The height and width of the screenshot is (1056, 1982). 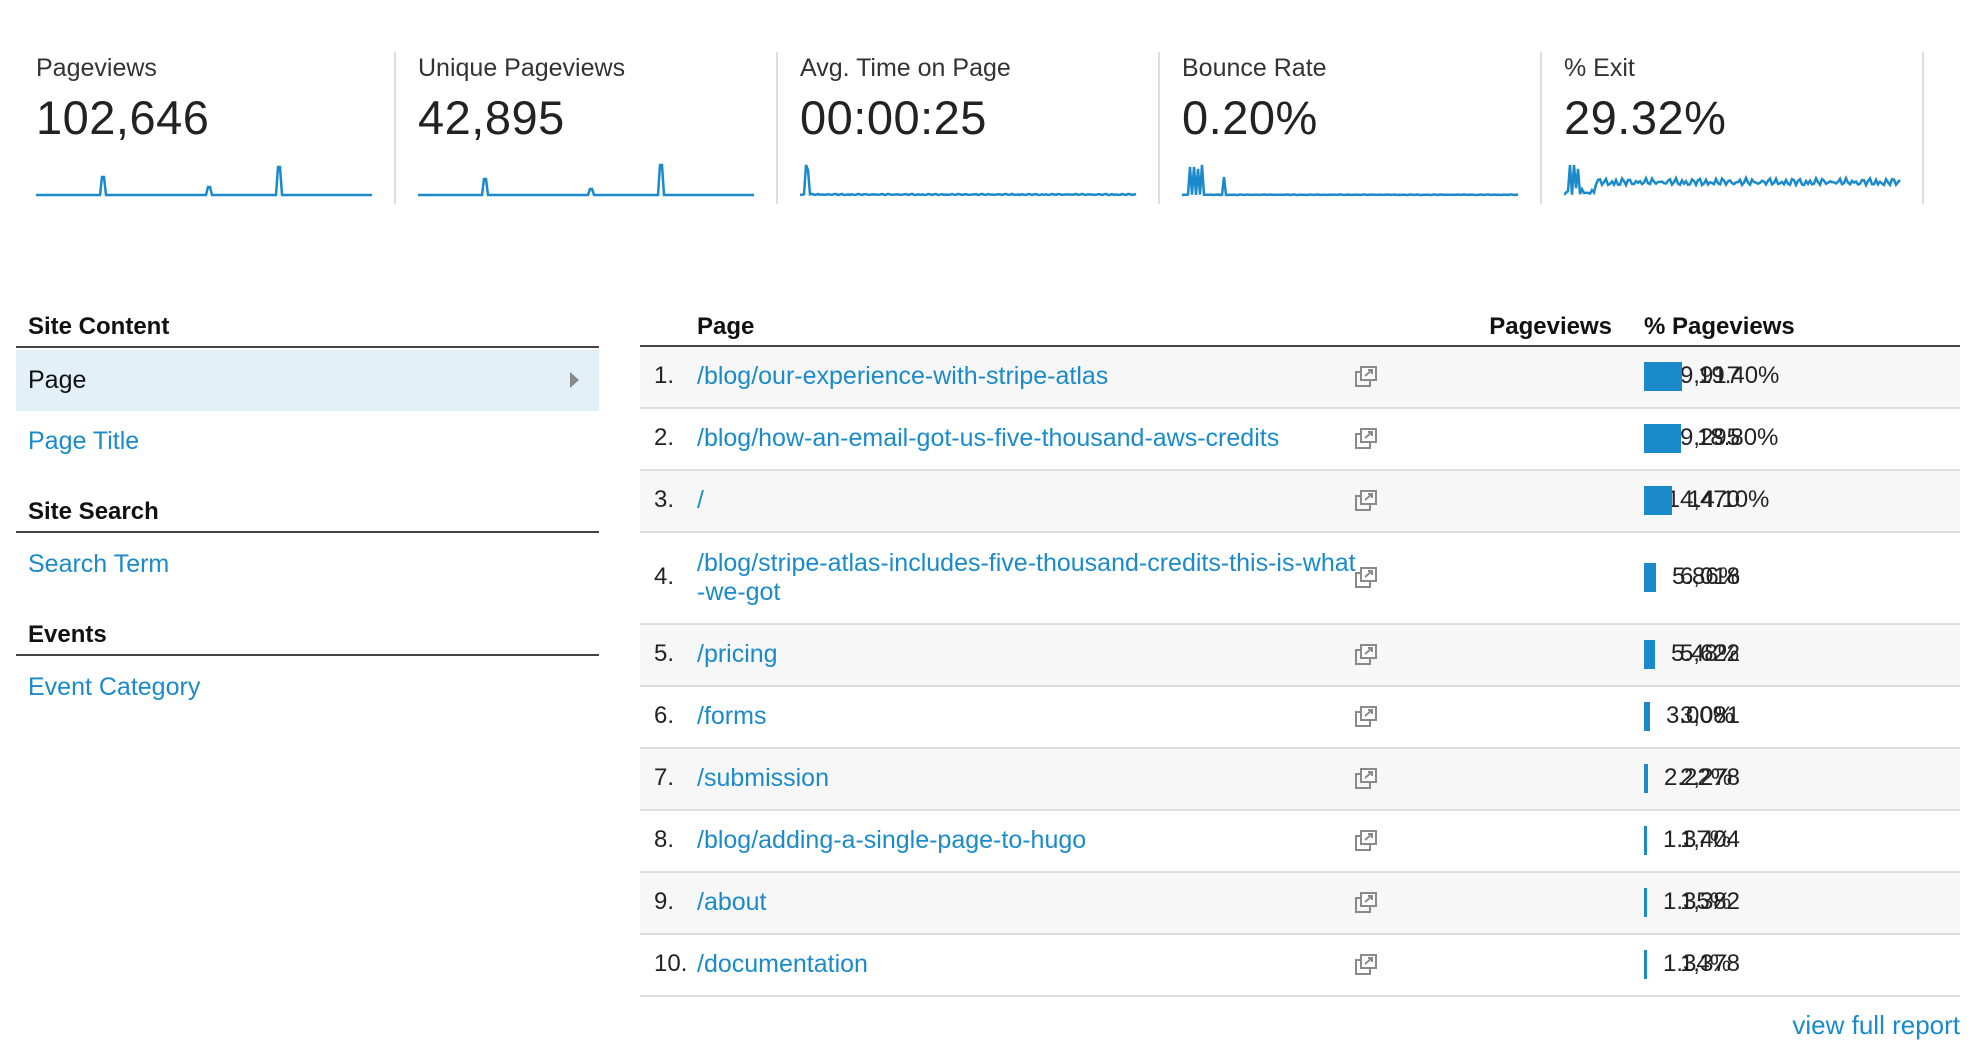 I want to click on row-percent: 2.22%, so click(x=1698, y=777).